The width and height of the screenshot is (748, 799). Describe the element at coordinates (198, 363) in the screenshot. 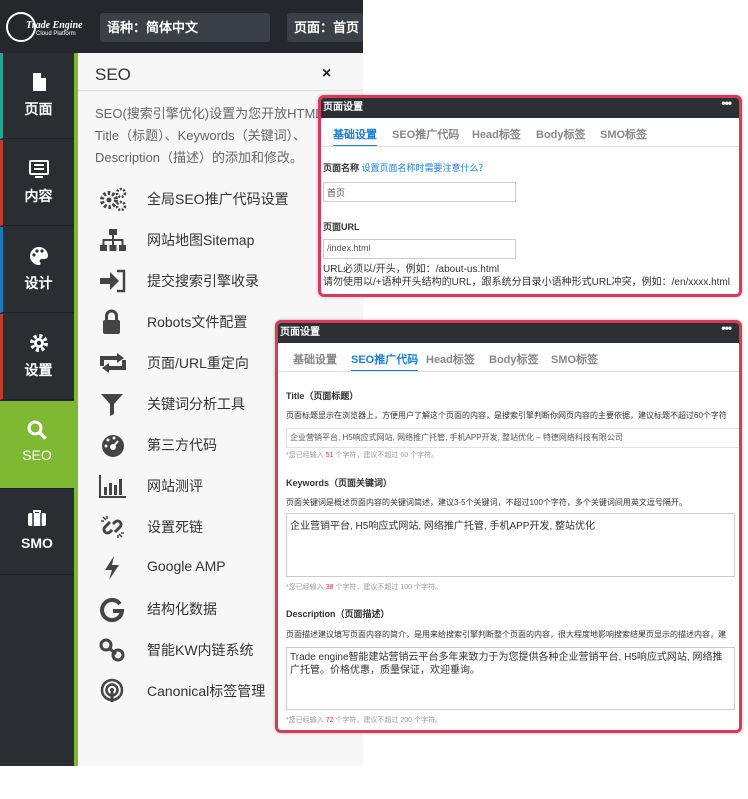

I see `menu-item-label: 页面/URL重定向` at that location.